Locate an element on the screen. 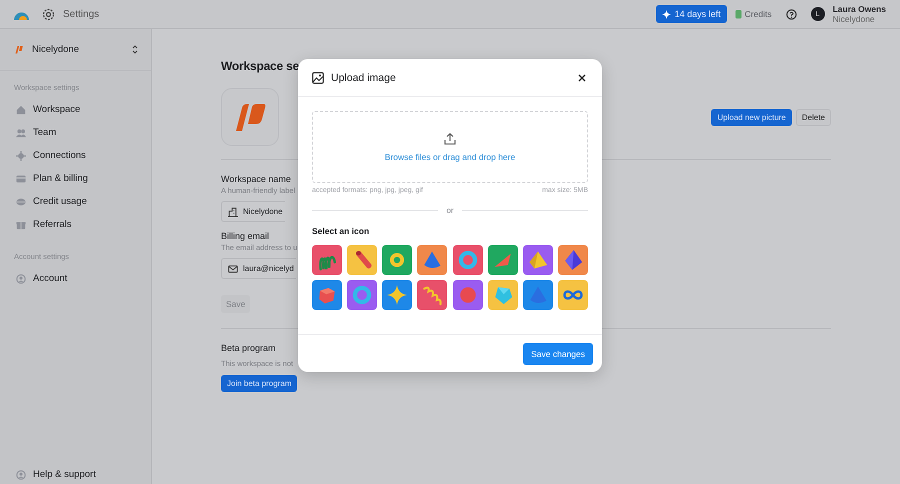 The width and height of the screenshot is (900, 484). card-icon is located at coordinates (21, 179).